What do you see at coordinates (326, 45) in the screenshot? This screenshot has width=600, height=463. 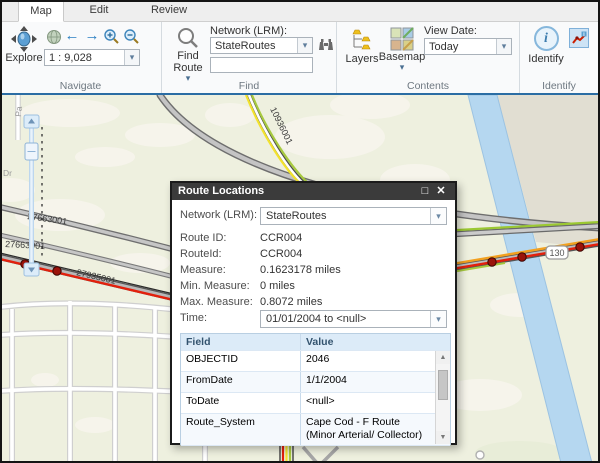 I see `binoculars-icon` at bounding box center [326, 45].